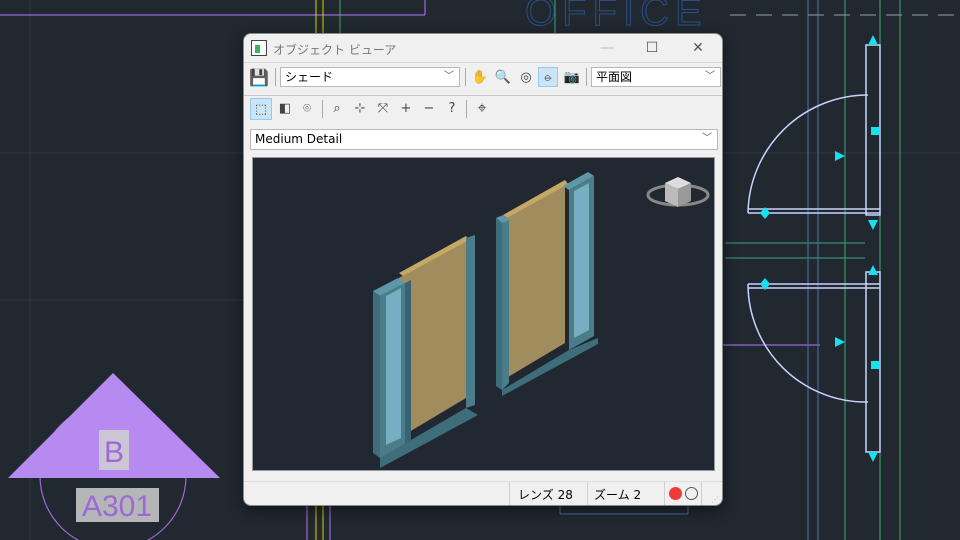  I want to click on visual-style-dropdown: シェード ﹀, so click(370, 77).